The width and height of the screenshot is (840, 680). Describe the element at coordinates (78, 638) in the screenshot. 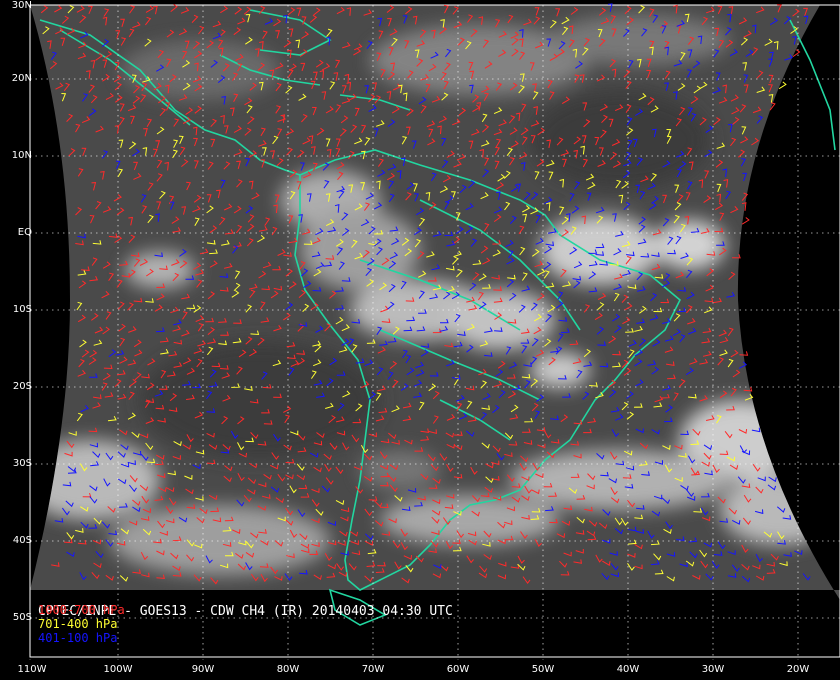

I see `legend-entry-high: 401-100 hPa` at that location.